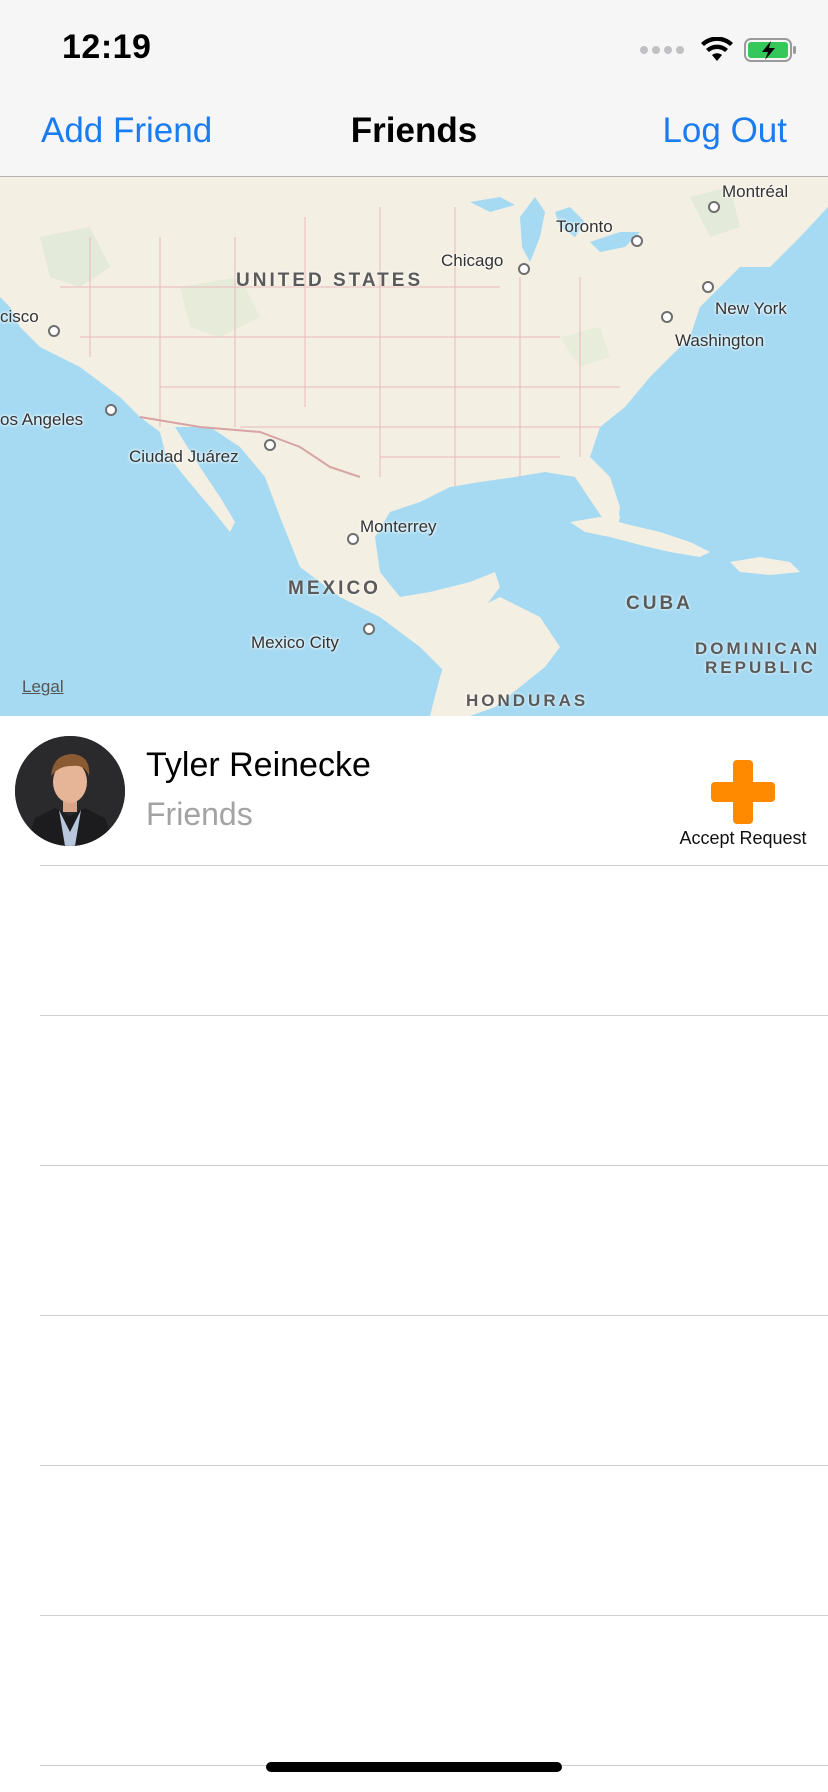 The width and height of the screenshot is (828, 1792). I want to click on map-label-ciudad-juarez: Ciudad Juárez, so click(184, 456).